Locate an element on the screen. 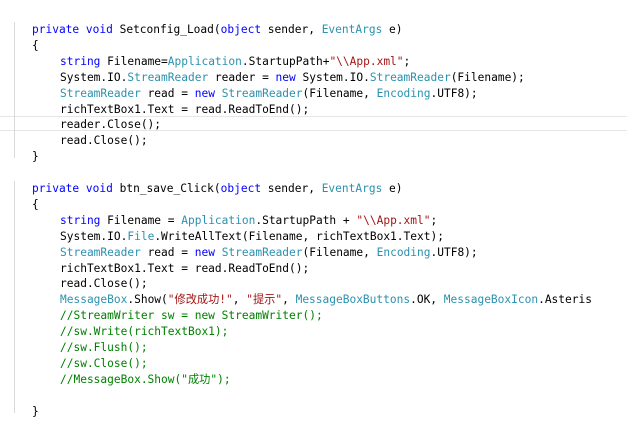 This screenshot has height=434, width=627. code-token: File is located at coordinates (141, 236).